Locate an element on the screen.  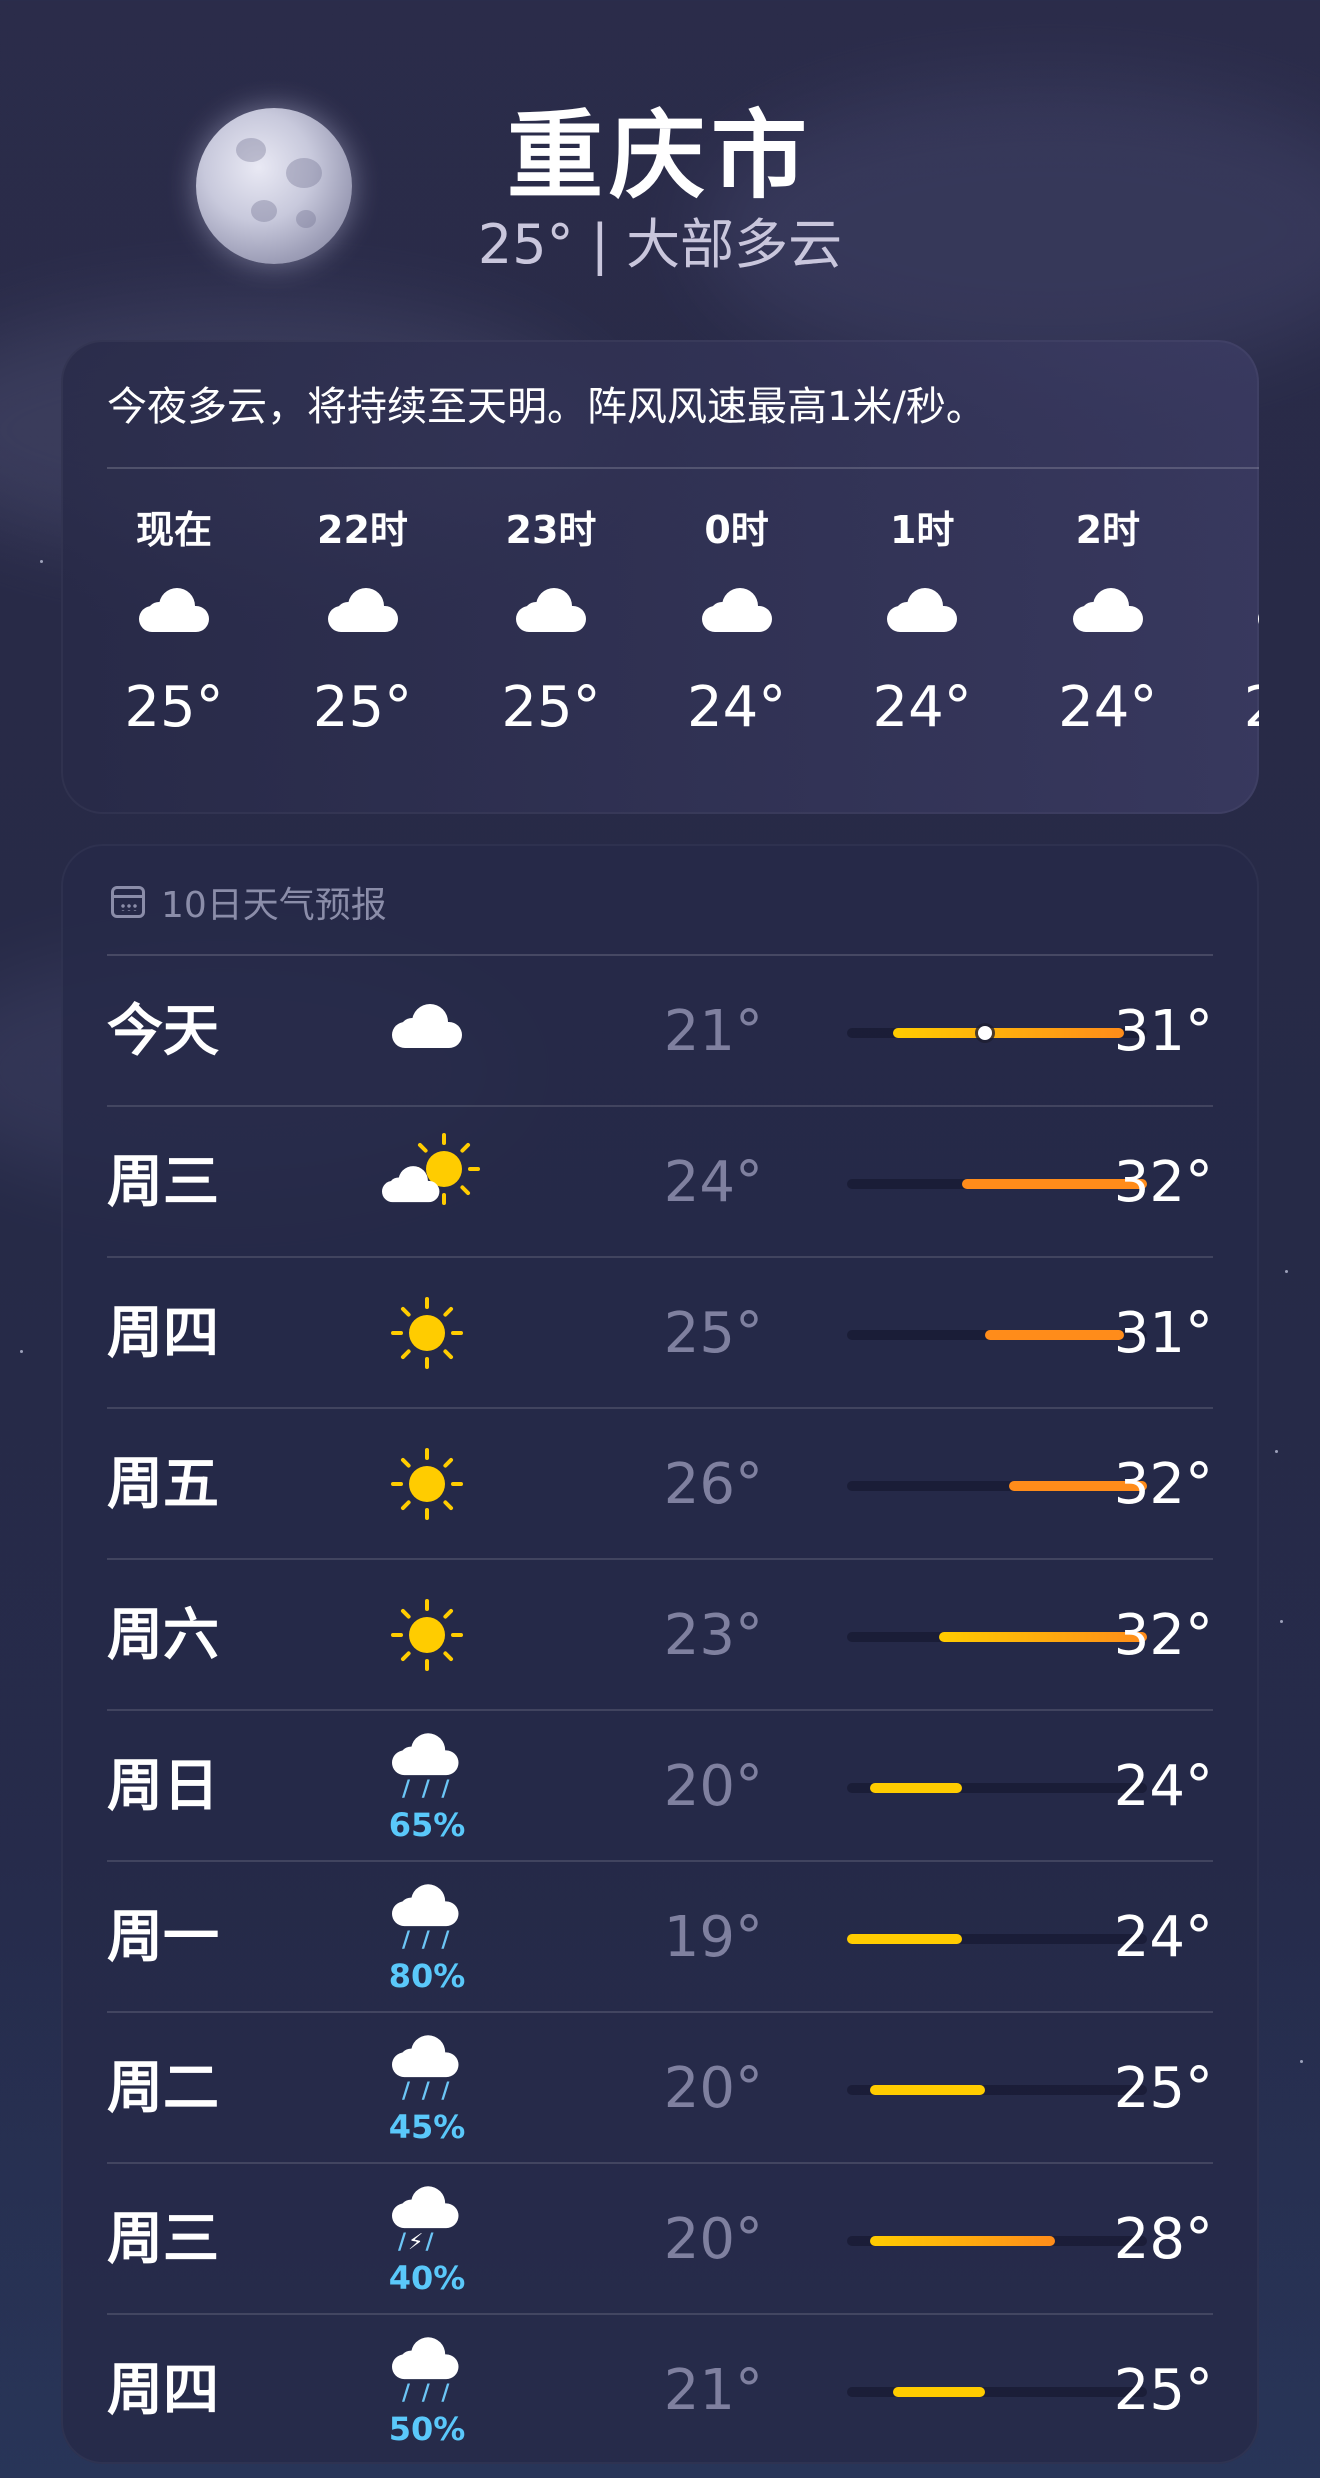
day-label: 周一 is located at coordinates (163, 1937).